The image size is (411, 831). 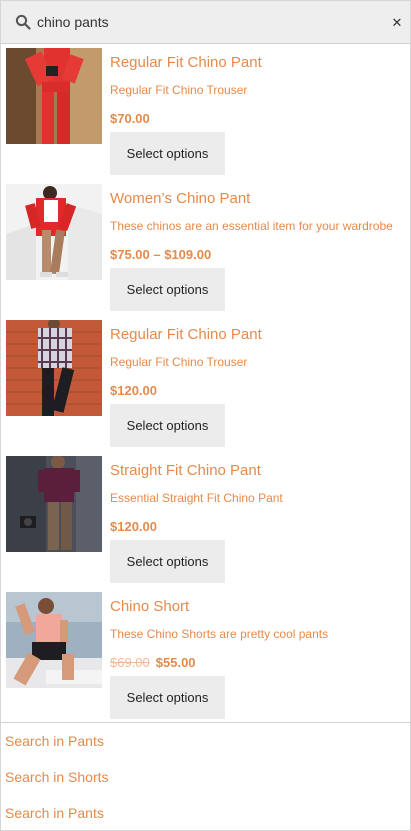 I want to click on product-price: $75.00 – $109.00, so click(x=160, y=254).